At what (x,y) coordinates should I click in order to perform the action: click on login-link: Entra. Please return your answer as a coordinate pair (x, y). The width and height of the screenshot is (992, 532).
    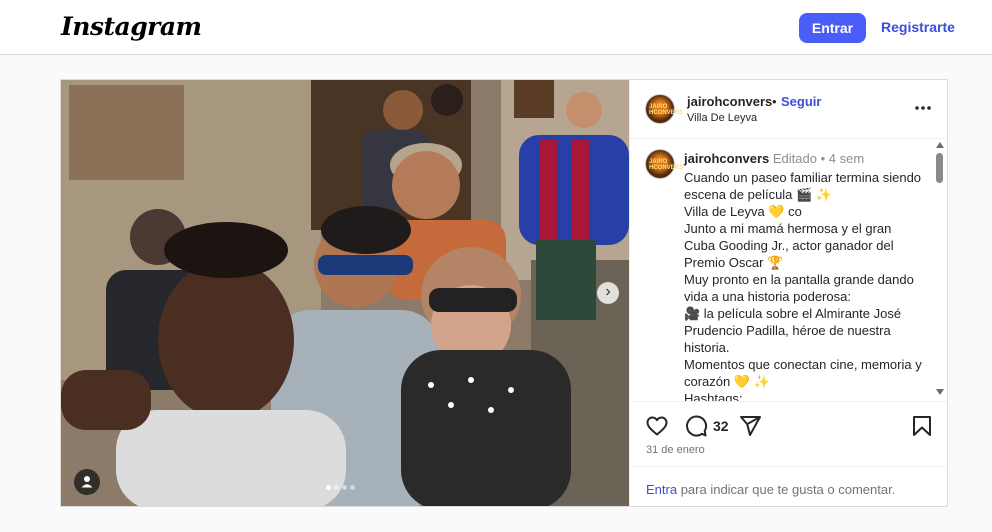
    Looking at the image, I should click on (661, 489).